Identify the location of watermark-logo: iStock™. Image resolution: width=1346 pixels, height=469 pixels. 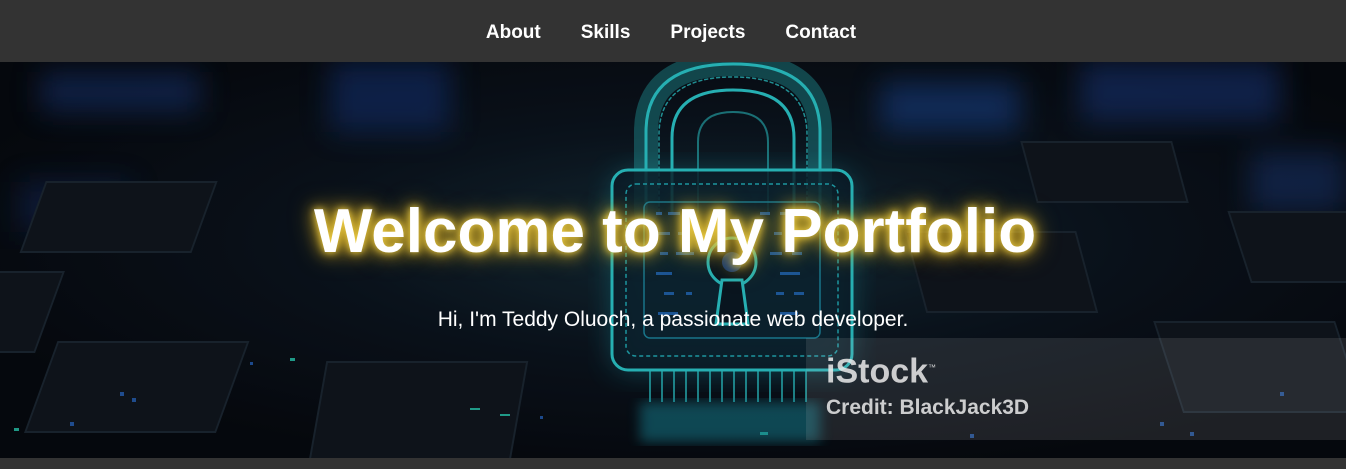
(881, 369).